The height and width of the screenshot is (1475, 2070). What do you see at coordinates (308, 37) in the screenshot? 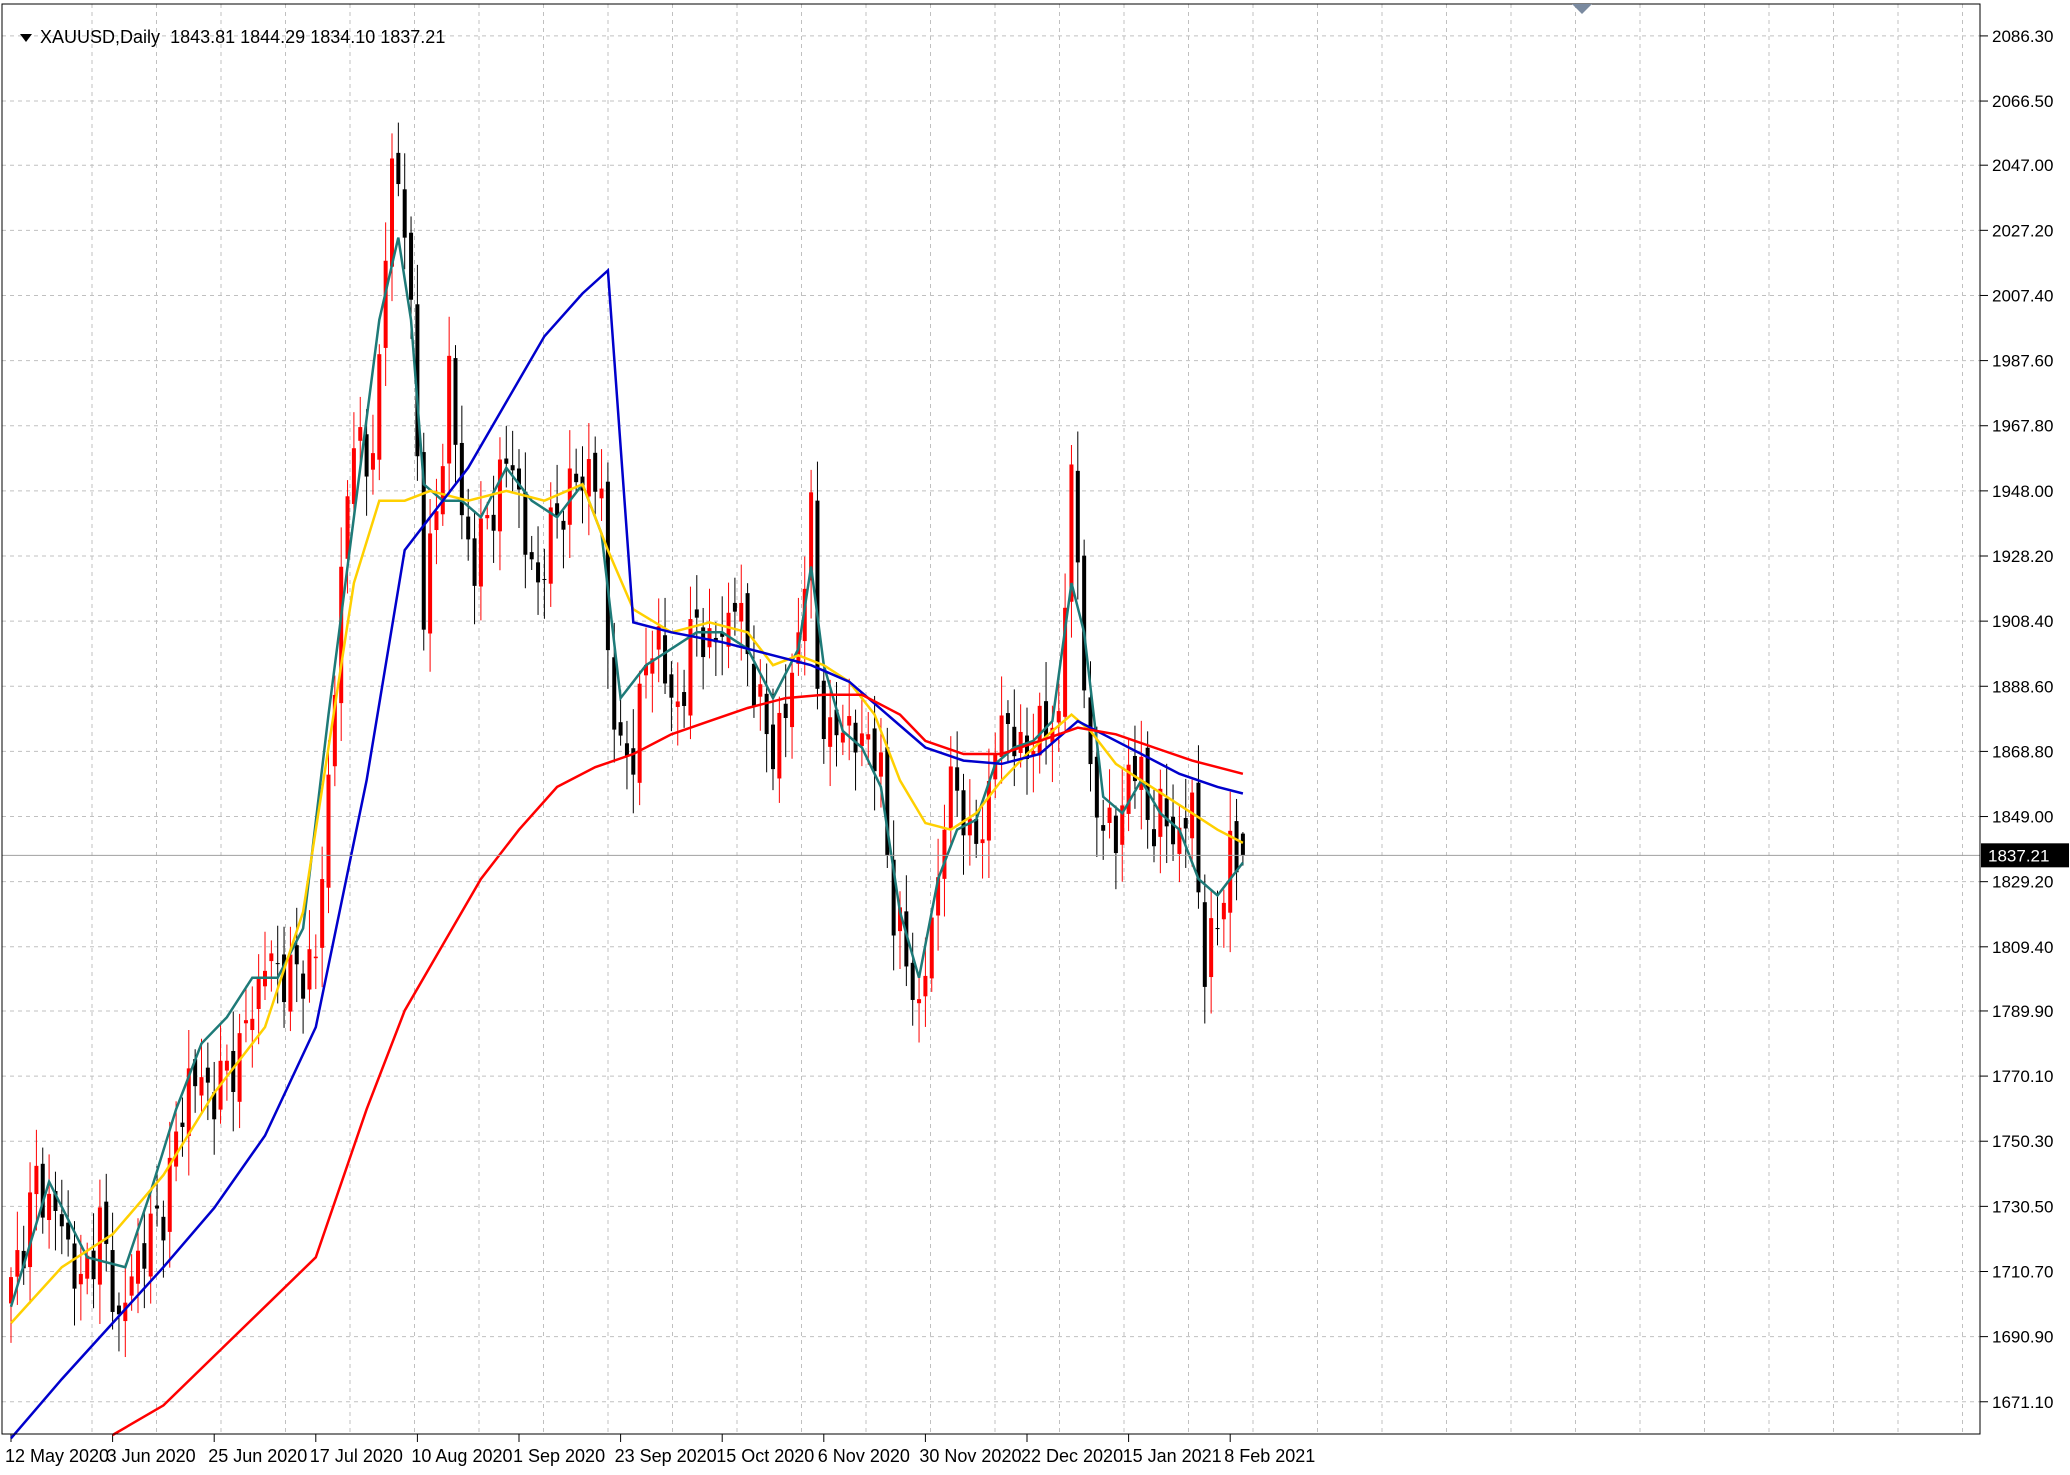
I see `ohlc-values: 1843.81 1844.29 1834.10 1837.21` at bounding box center [308, 37].